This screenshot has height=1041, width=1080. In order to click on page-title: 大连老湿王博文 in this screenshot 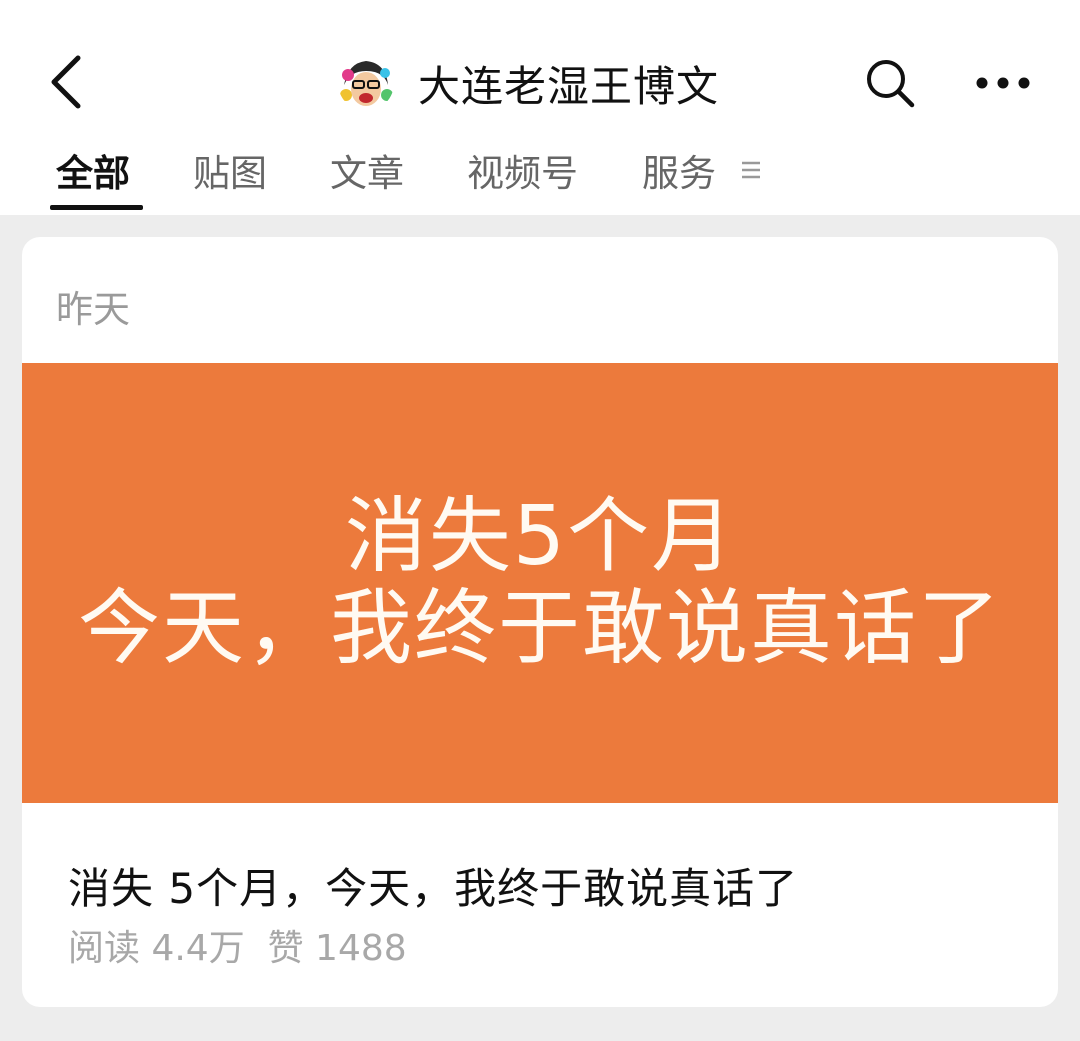, I will do `click(569, 86)`.